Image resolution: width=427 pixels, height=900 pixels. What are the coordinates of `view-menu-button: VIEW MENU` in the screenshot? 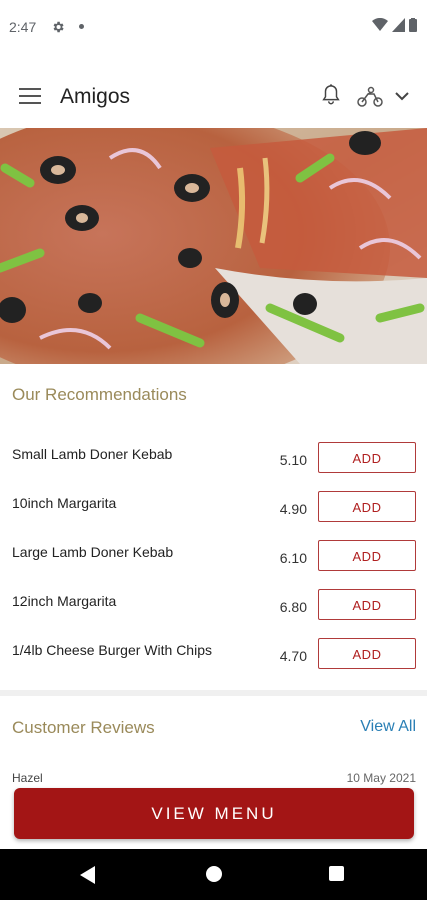 It's located at (214, 813).